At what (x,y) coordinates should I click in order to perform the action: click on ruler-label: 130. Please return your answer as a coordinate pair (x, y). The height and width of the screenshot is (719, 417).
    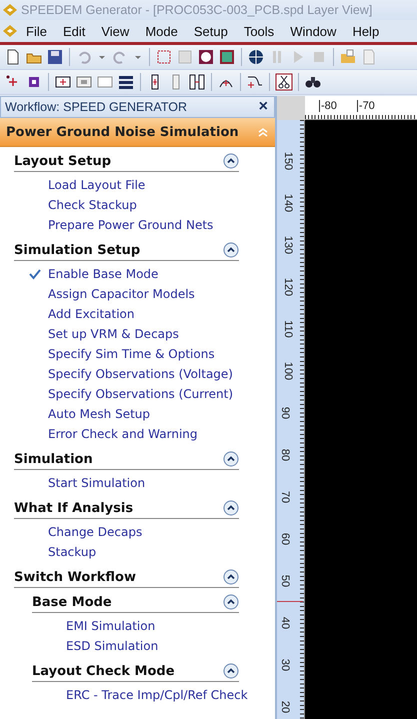
    Looking at the image, I should click on (288, 245).